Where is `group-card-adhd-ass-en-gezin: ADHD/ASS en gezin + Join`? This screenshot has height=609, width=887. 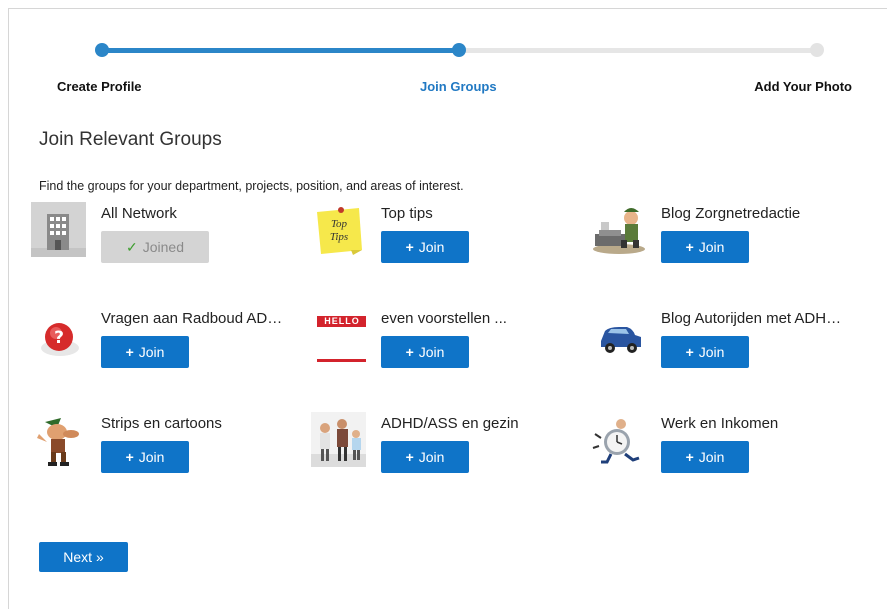 group-card-adhd-ass-en-gezin: ADHD/ASS en gezin + Join is located at coordinates (446, 452).